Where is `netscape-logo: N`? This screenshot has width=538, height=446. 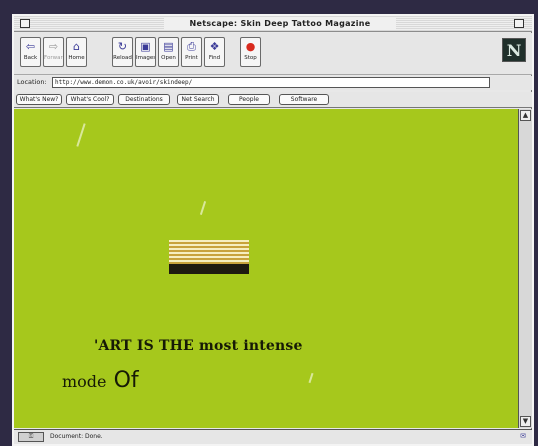
netscape-logo: N is located at coordinates (514, 50).